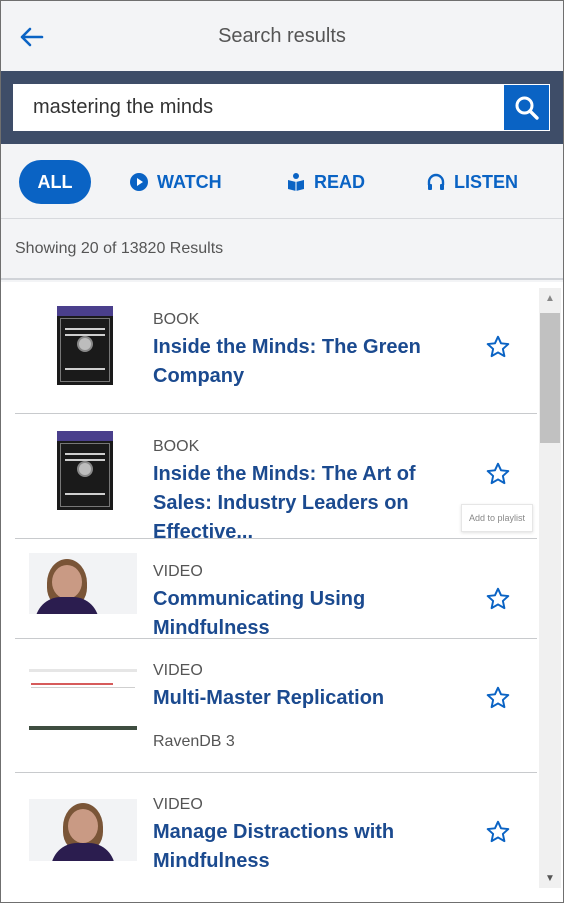  I want to click on filter-tabs: ALL WATCH READ LISTEN, so click(282, 181).